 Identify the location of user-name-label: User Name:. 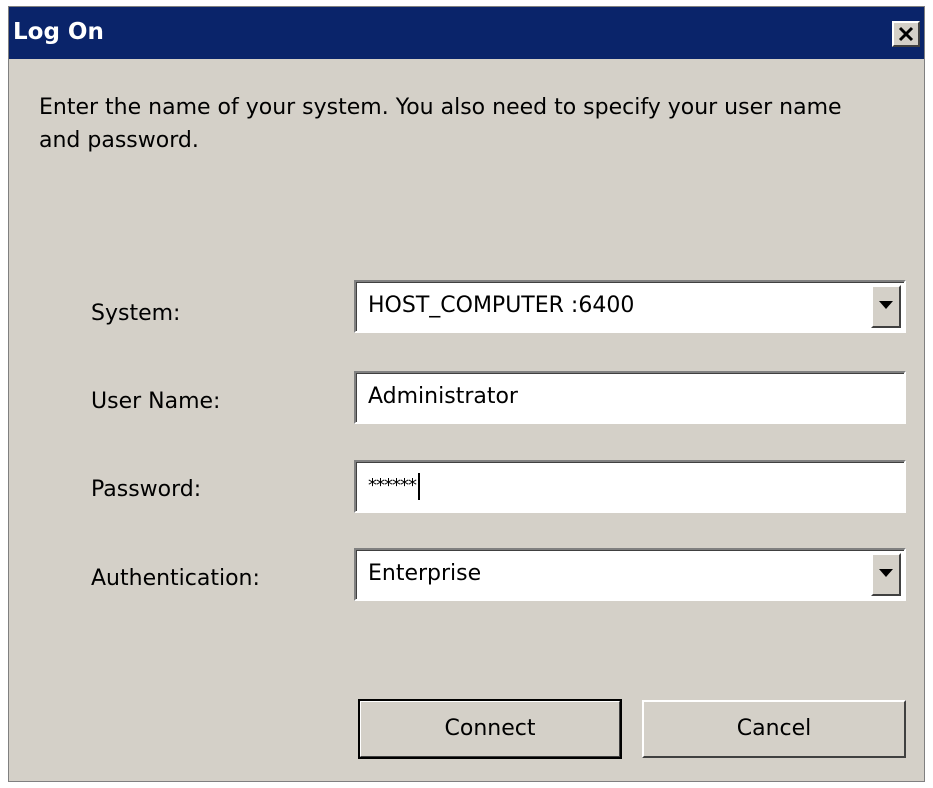
(156, 401).